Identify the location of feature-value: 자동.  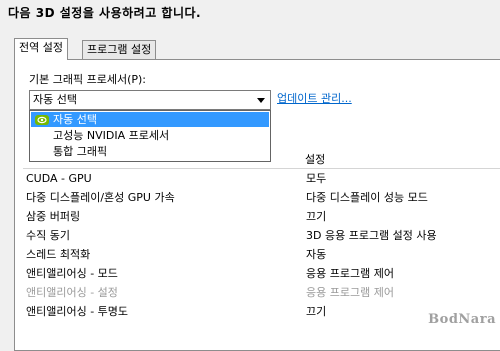
(316, 255).